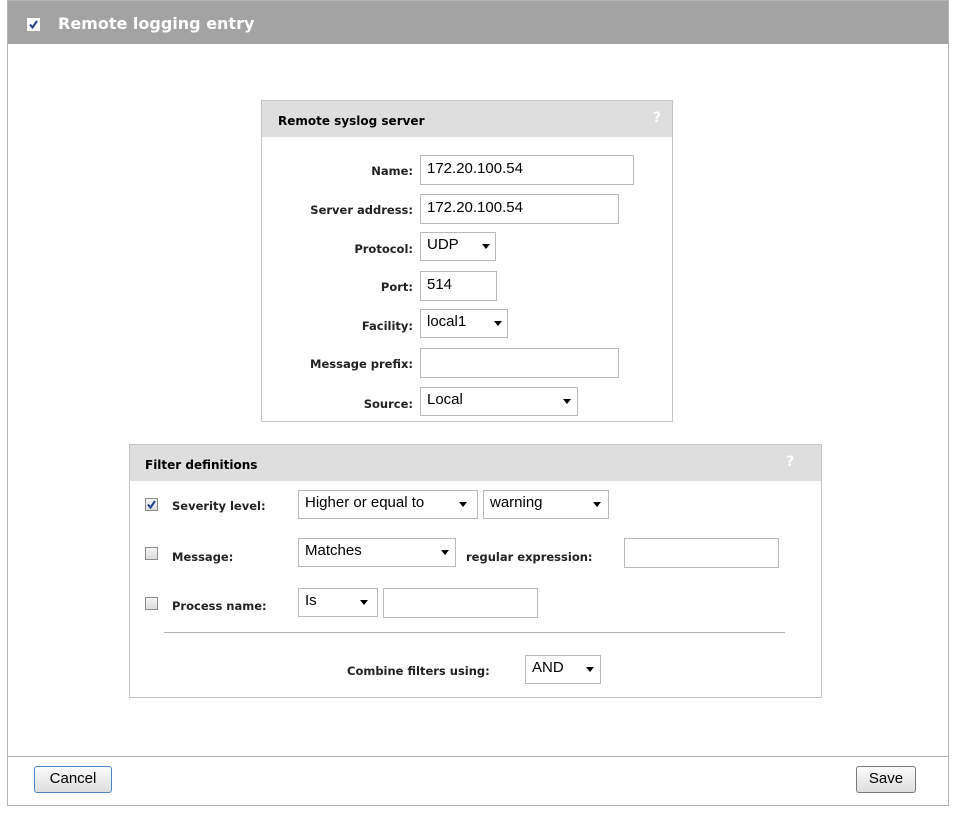  What do you see at coordinates (201, 465) in the screenshot?
I see `filter-panel-title: Filter definitions` at bounding box center [201, 465].